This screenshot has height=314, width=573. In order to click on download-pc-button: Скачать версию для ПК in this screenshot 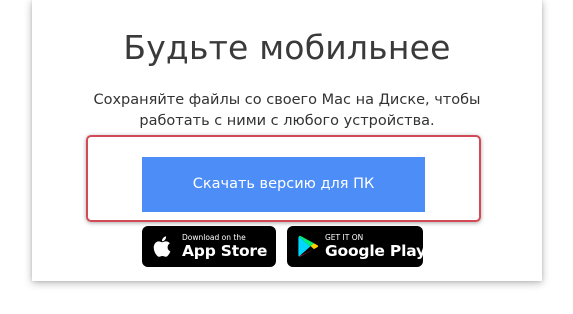, I will do `click(283, 184)`.